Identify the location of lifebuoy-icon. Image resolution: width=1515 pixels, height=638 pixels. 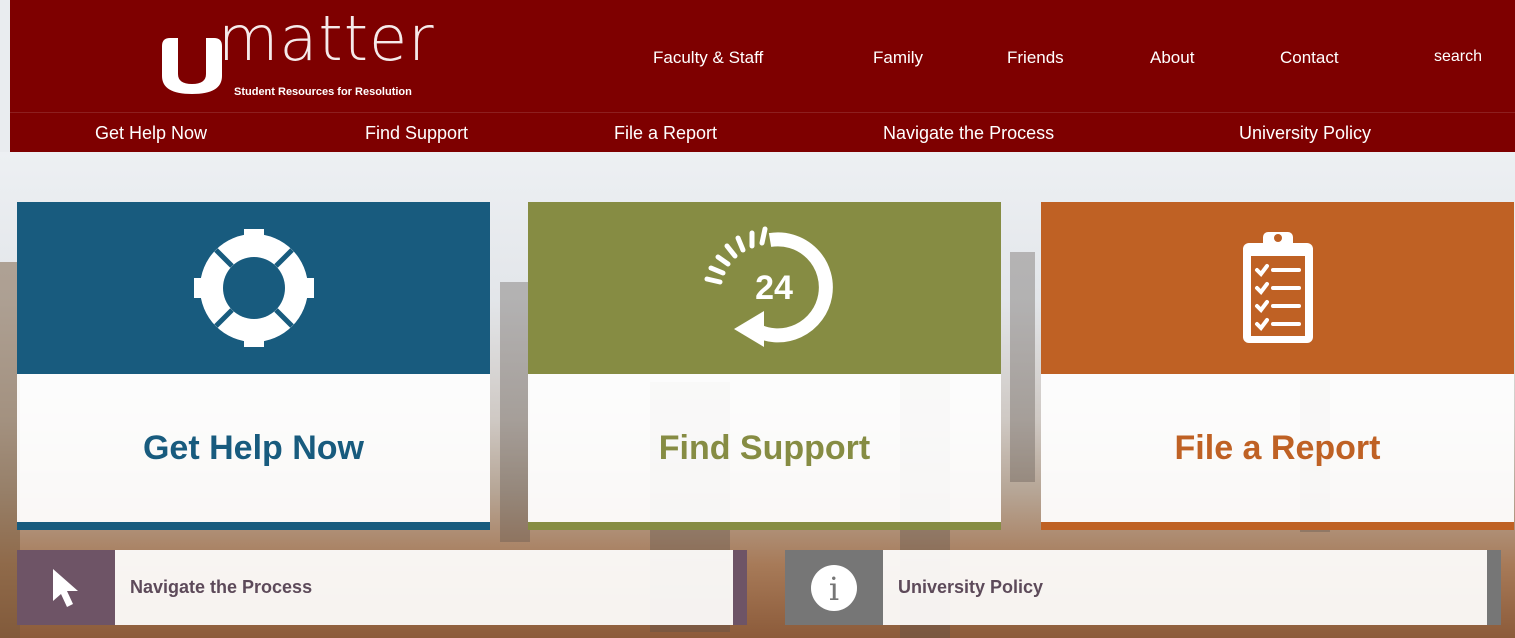
(253, 288).